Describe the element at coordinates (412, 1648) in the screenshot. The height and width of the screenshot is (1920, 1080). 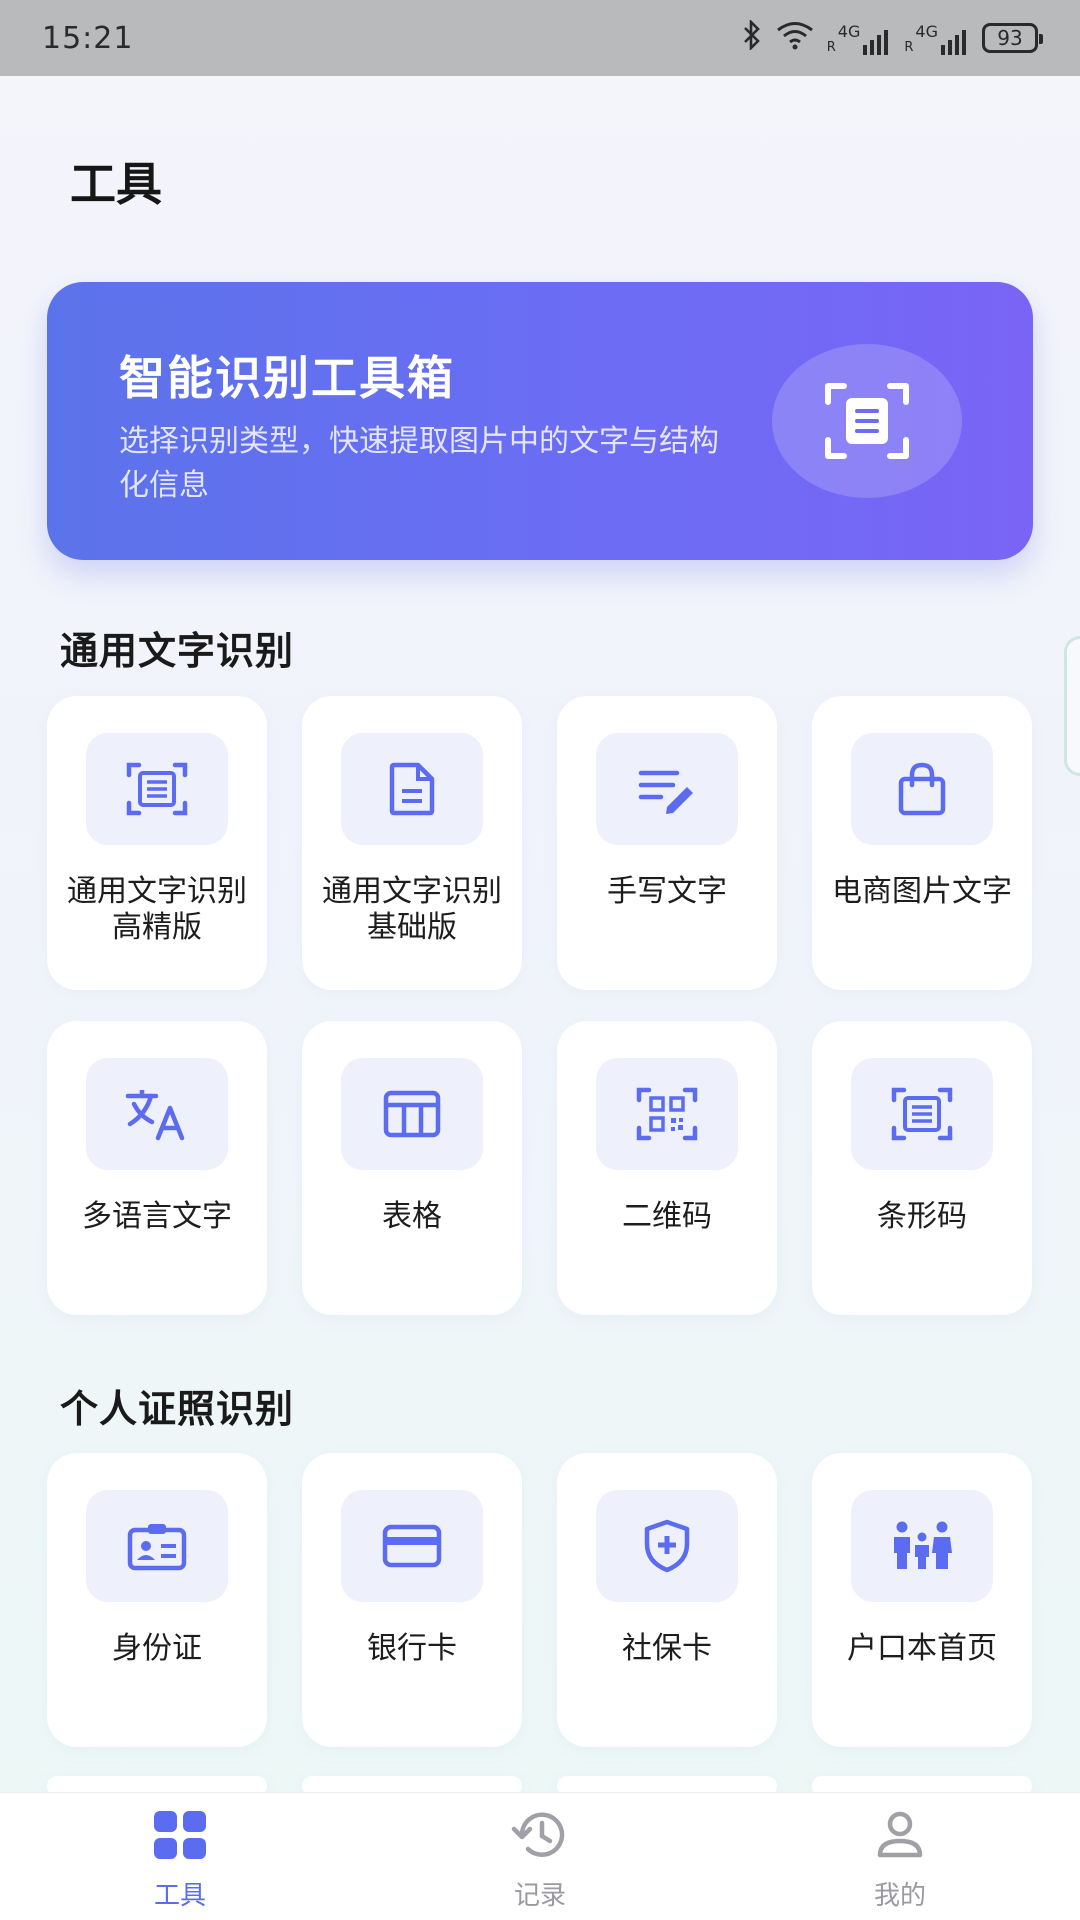
I see `tile-label: 银行卡` at that location.